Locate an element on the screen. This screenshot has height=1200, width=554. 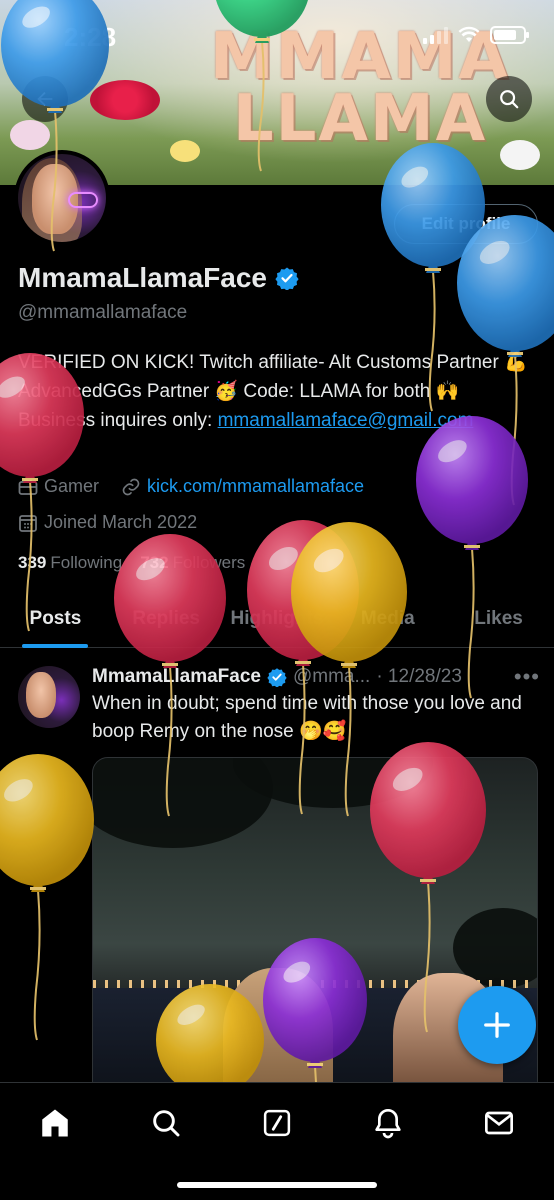
messages-icon is located at coordinates (498, 1123).